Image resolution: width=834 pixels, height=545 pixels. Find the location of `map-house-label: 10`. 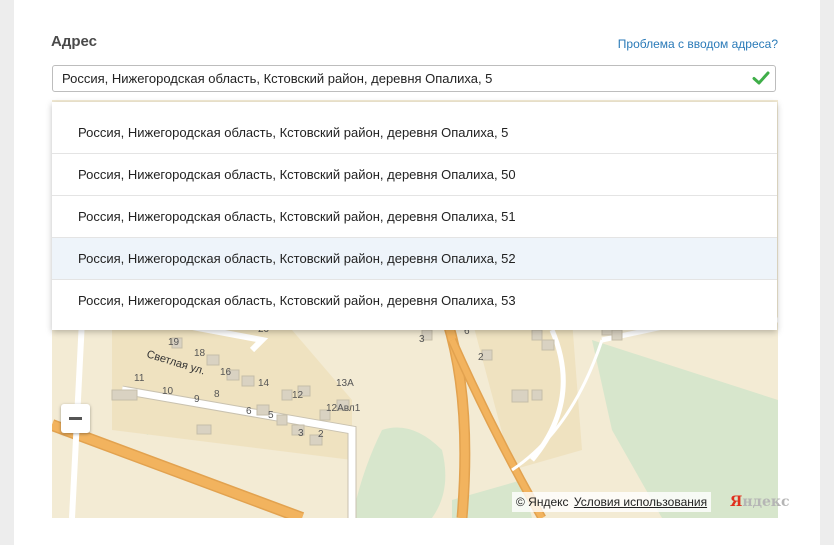

map-house-label: 10 is located at coordinates (168, 391).